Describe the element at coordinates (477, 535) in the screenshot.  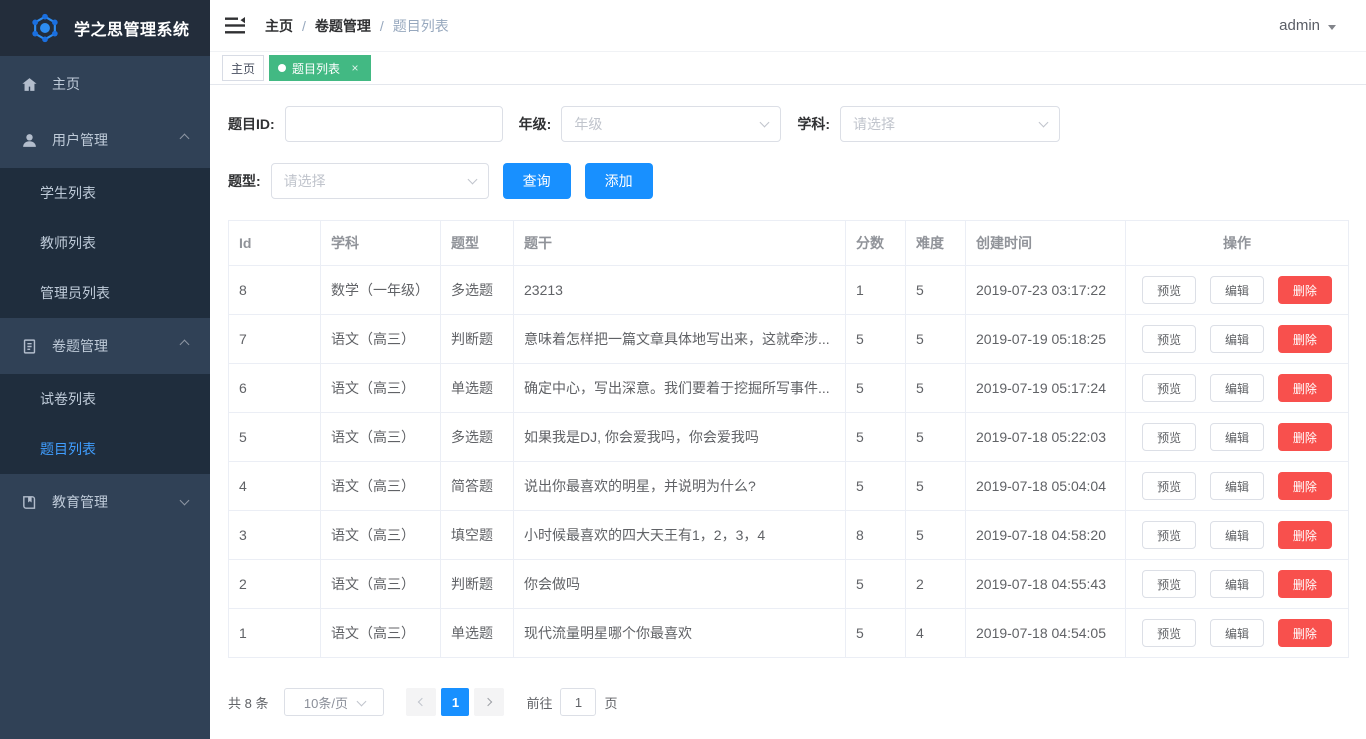
I see `cell-type: 填空题` at that location.